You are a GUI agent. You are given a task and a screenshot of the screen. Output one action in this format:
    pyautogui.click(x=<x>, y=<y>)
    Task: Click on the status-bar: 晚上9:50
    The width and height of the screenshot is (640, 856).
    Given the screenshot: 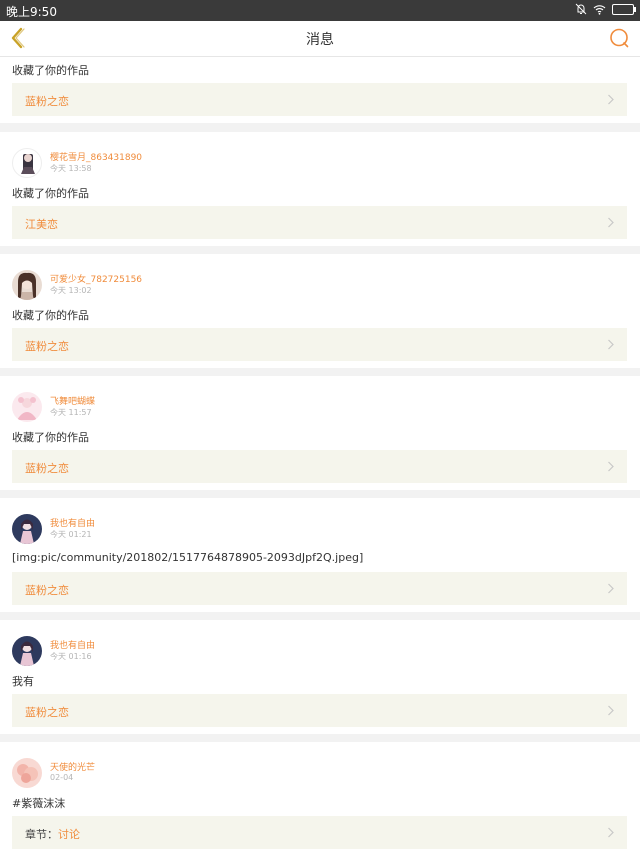 What is the action you would take?
    pyautogui.click(x=320, y=10)
    